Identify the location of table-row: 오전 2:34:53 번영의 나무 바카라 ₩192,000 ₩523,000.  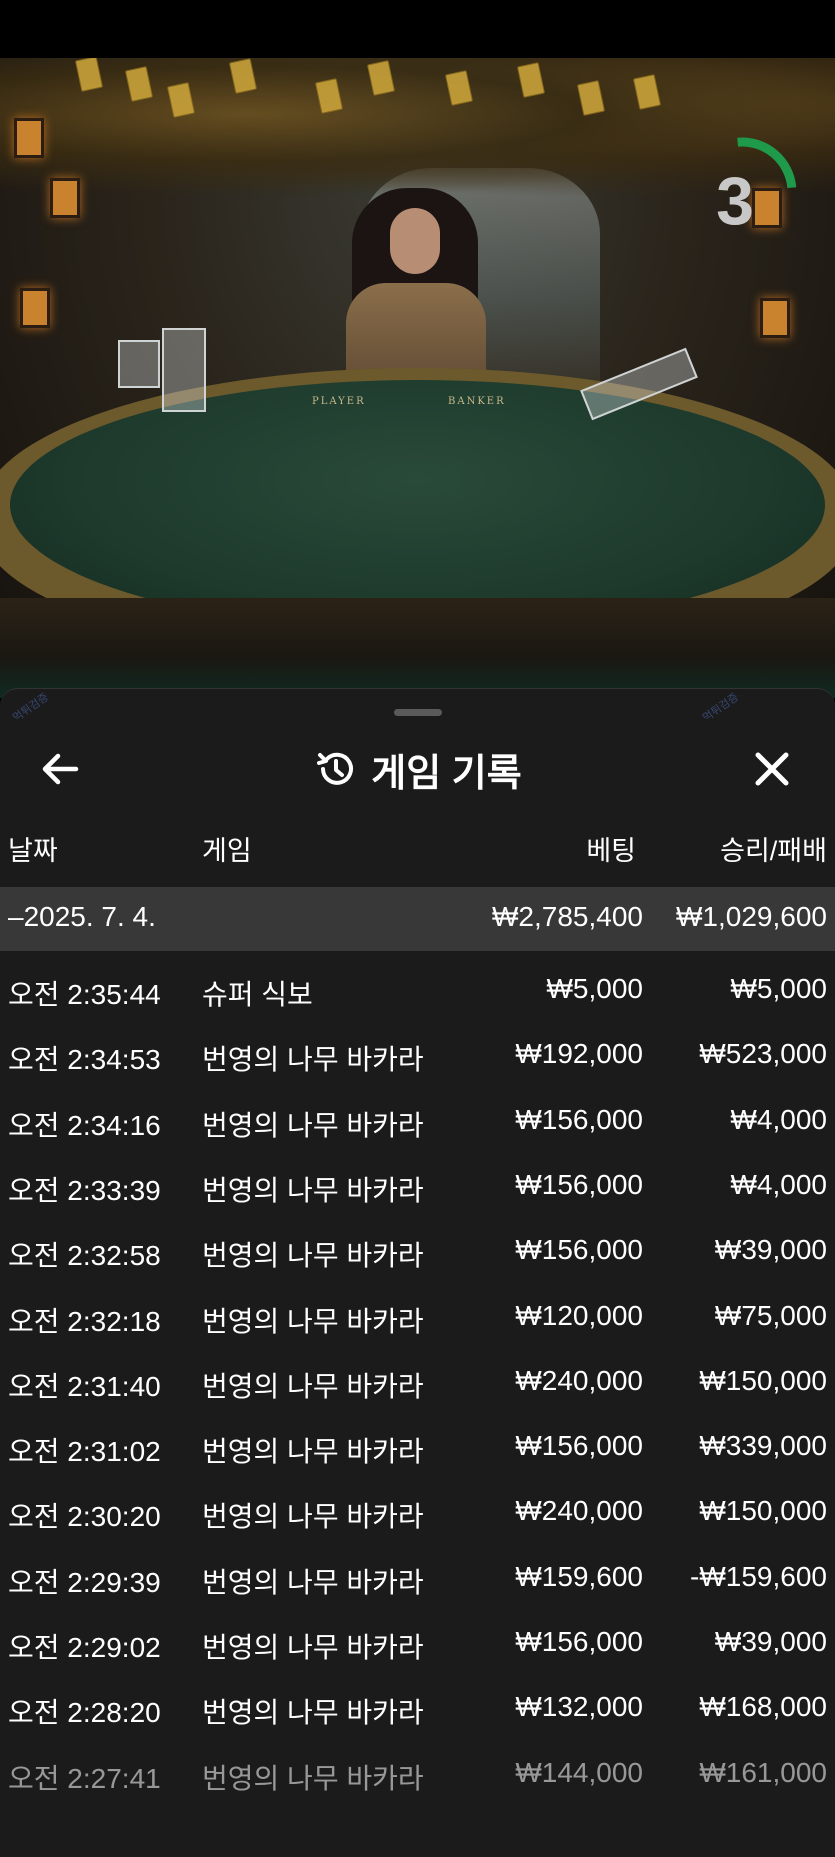
(417, 1058).